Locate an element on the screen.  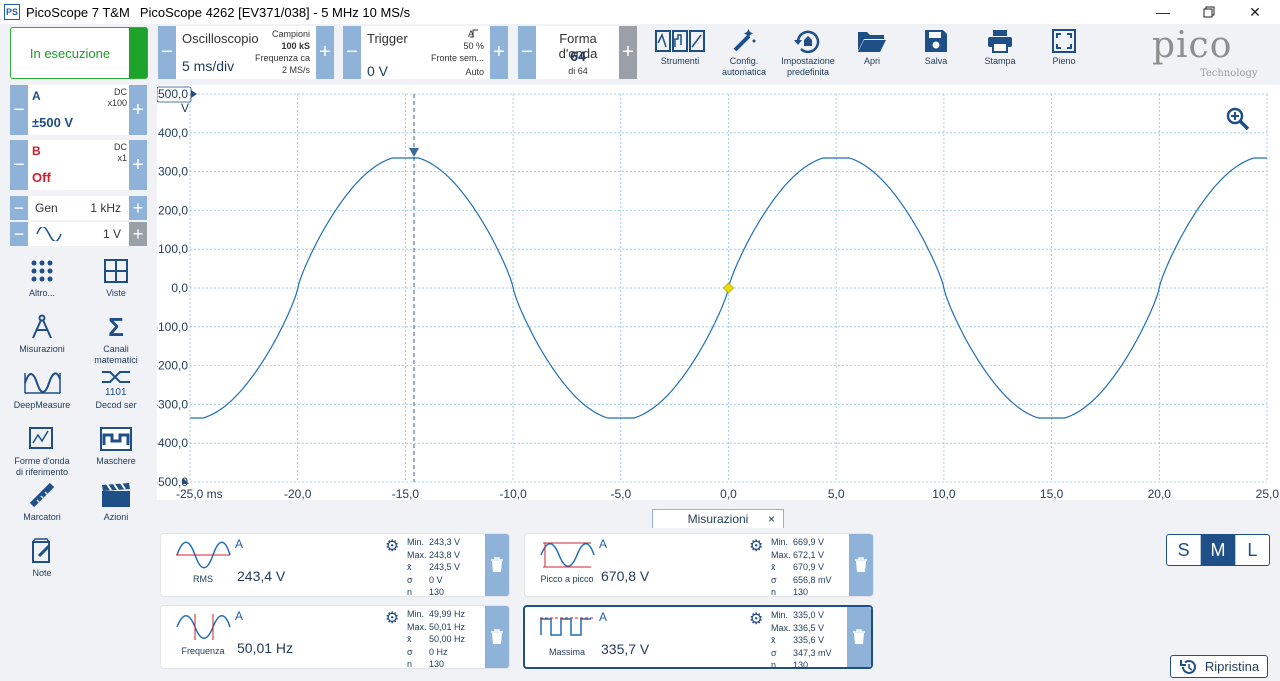
y-tick-label: -100,0 is located at coordinates (172, 327).